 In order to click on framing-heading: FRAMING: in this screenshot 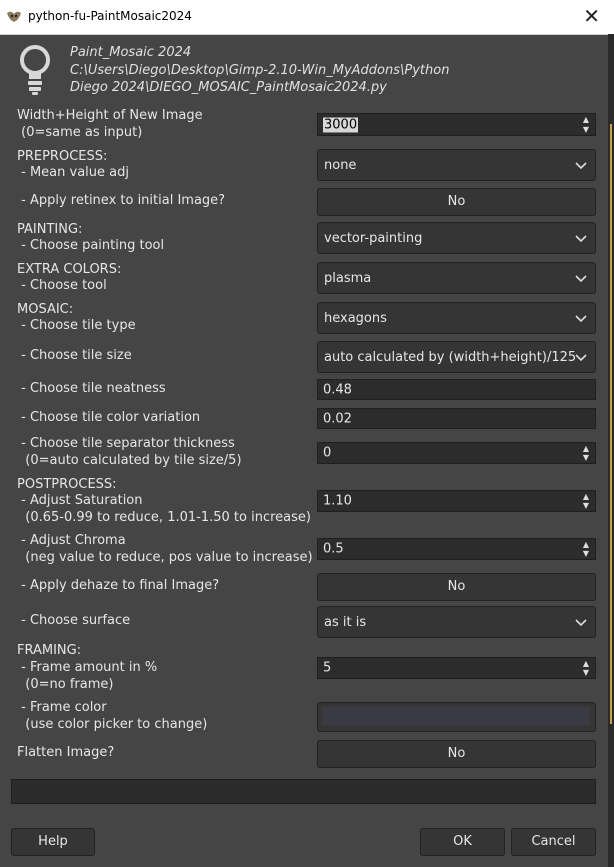, I will do `click(49, 650)`.